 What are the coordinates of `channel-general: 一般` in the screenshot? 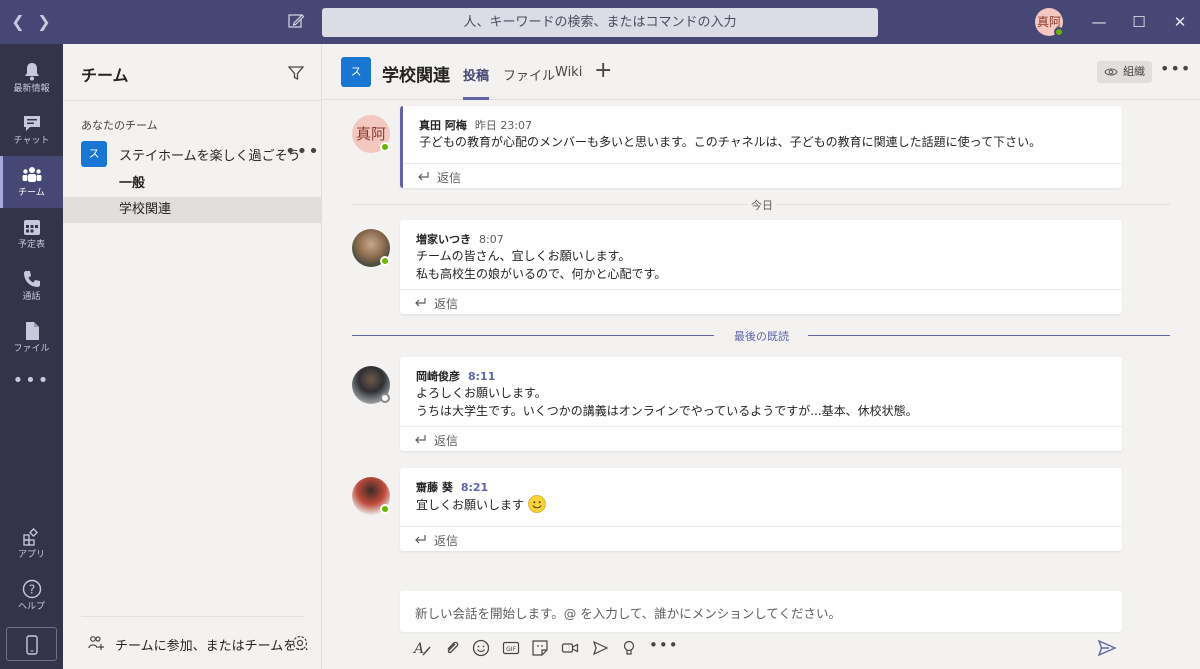 It's located at (192, 184).